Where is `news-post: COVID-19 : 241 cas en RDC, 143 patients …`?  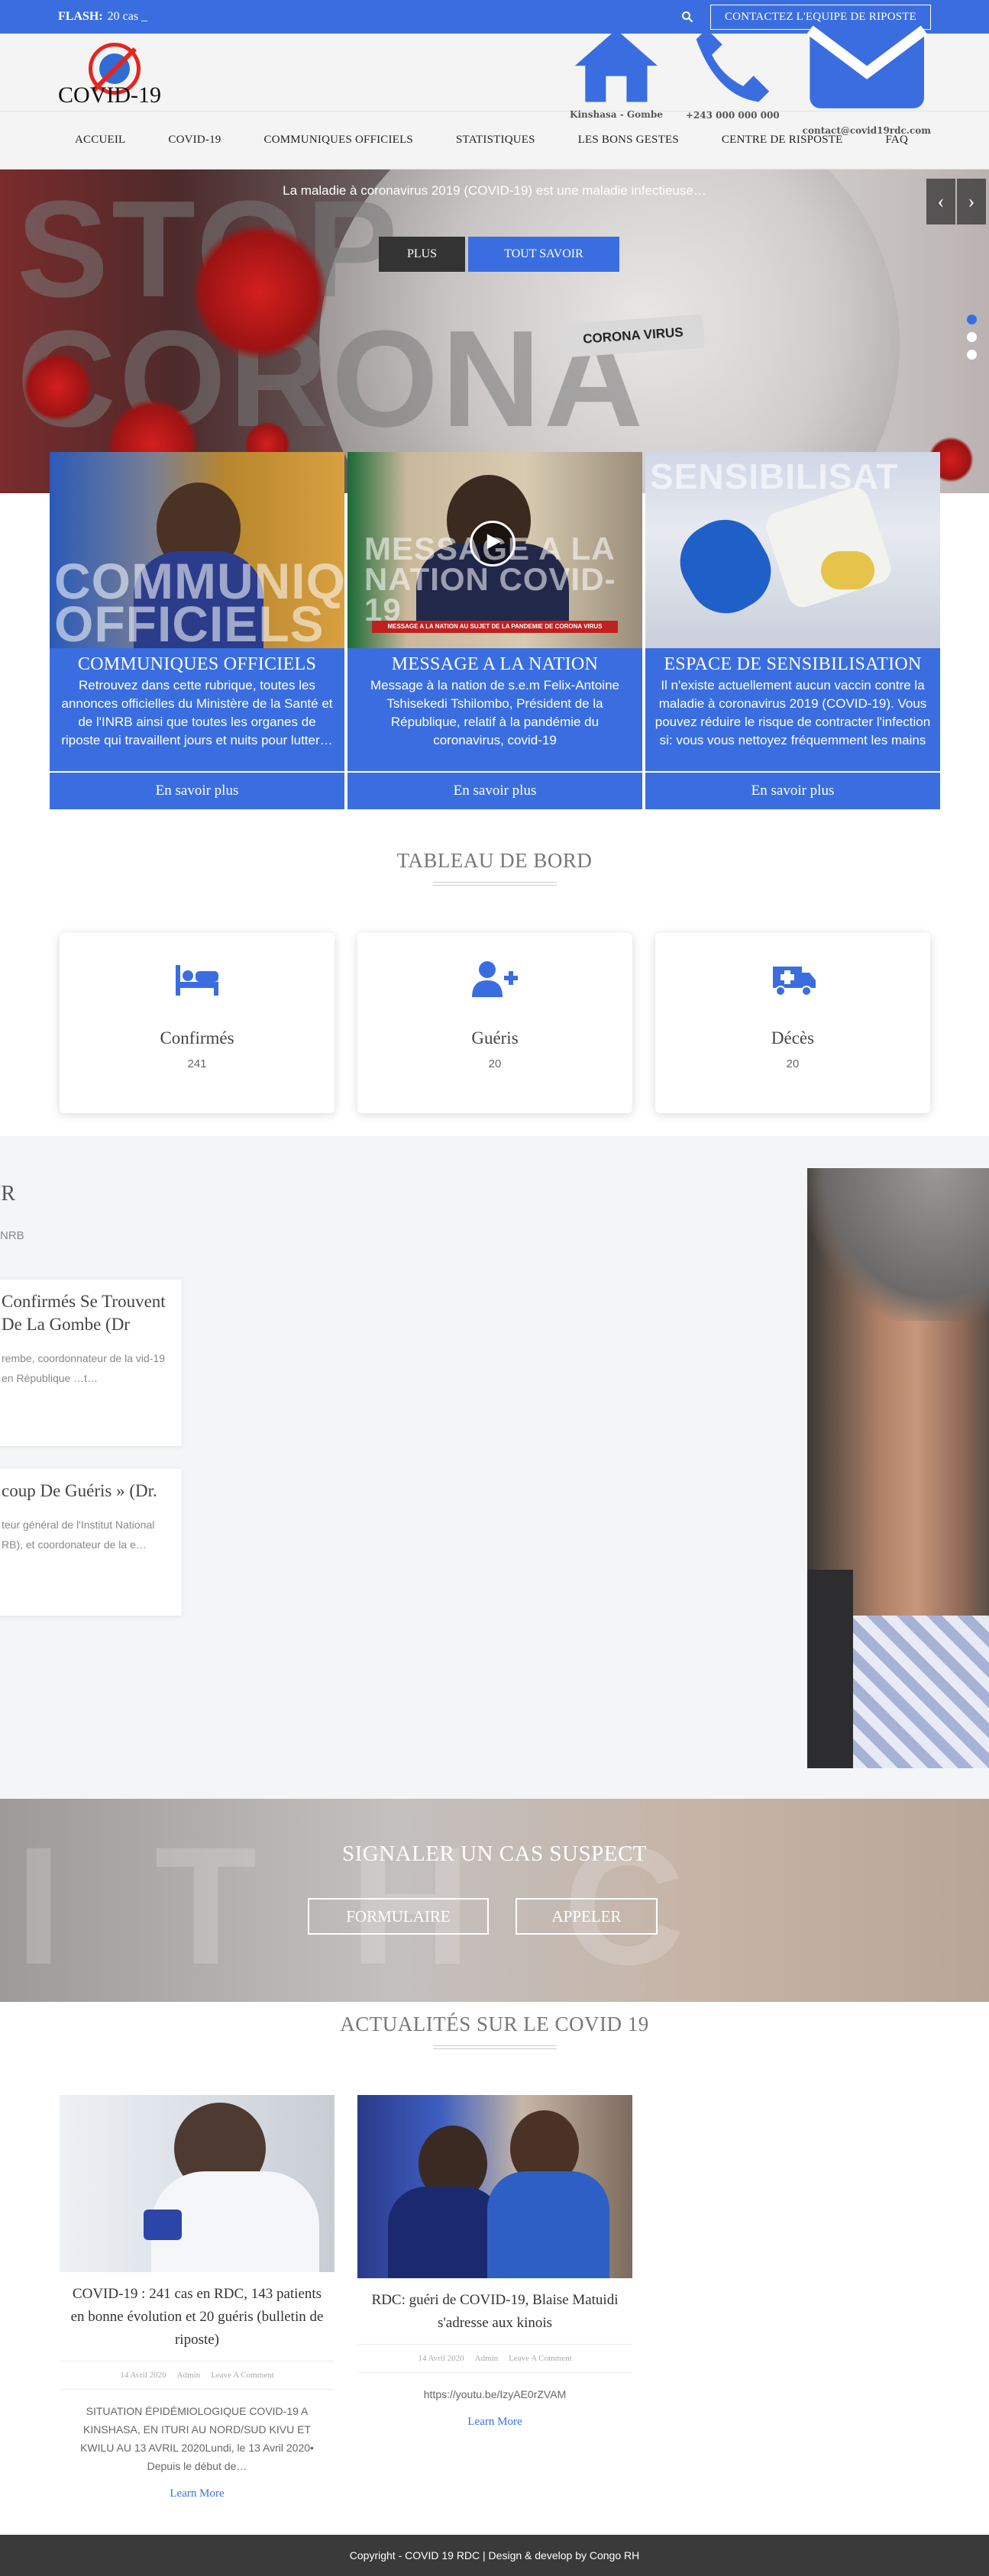 news-post: COVID-19 : 241 cas en RDC, 143 patients … is located at coordinates (197, 2297).